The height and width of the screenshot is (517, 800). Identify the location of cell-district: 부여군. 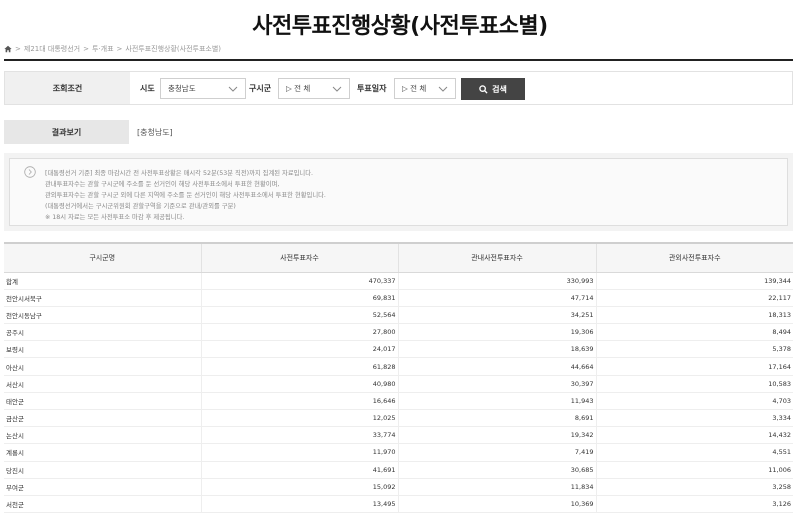
(102, 487).